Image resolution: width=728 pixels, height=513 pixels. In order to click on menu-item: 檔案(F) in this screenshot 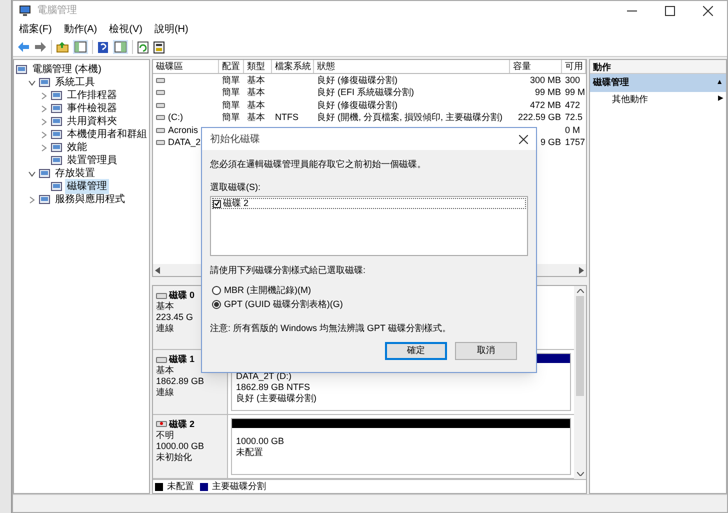, I will do `click(35, 29)`.